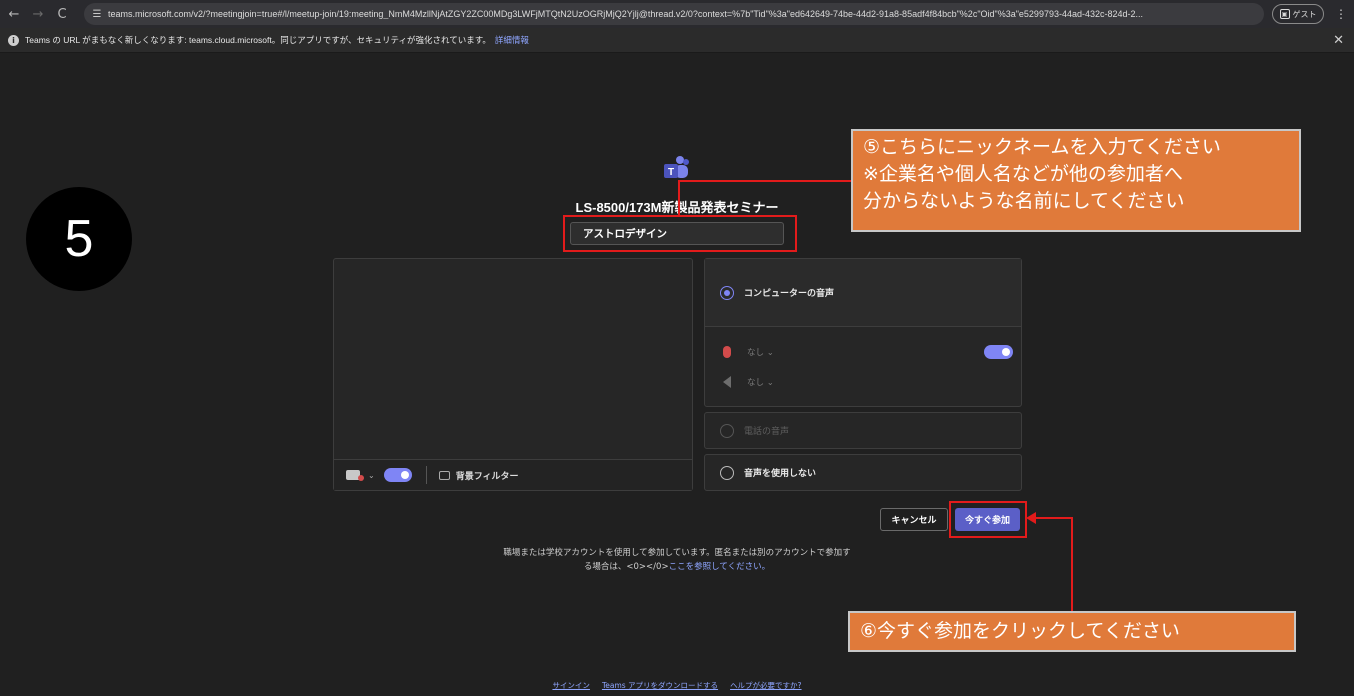  What do you see at coordinates (720, 567) in the screenshot?
I see `account-note-link: ここを参照してください。` at bounding box center [720, 567].